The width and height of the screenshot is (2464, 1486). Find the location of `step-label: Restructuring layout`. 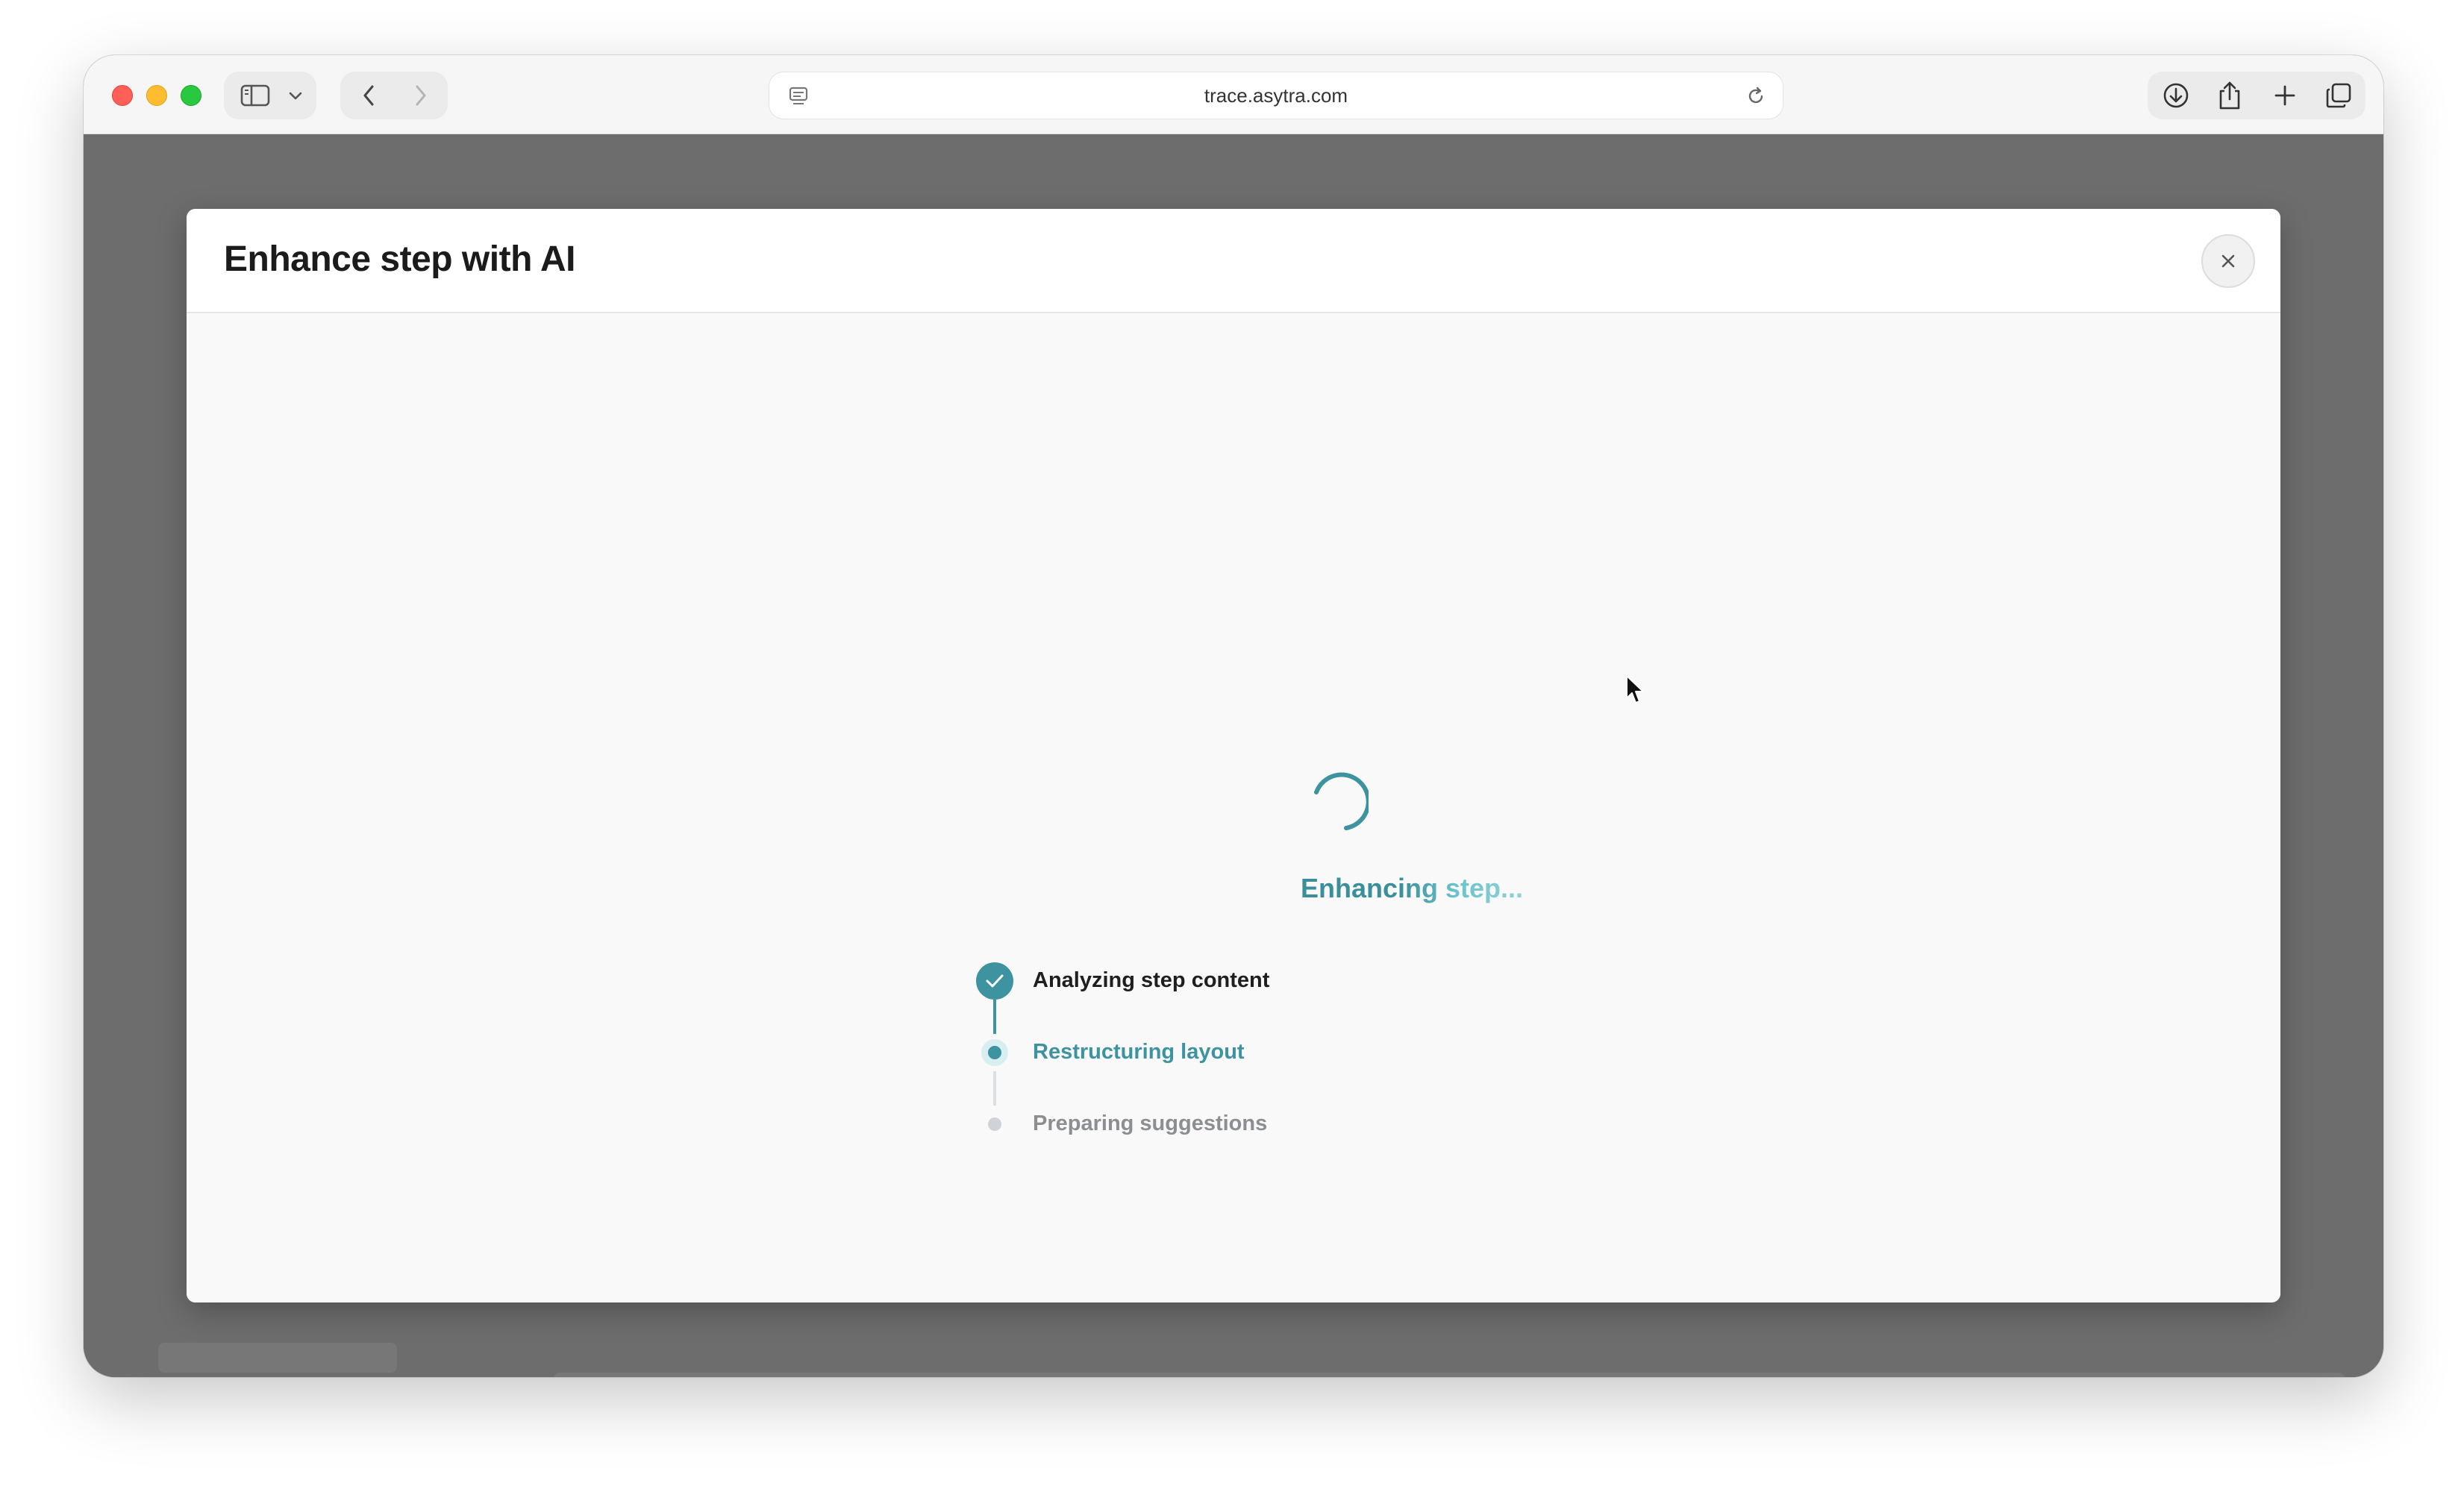

step-label: Restructuring layout is located at coordinates (1139, 1052).